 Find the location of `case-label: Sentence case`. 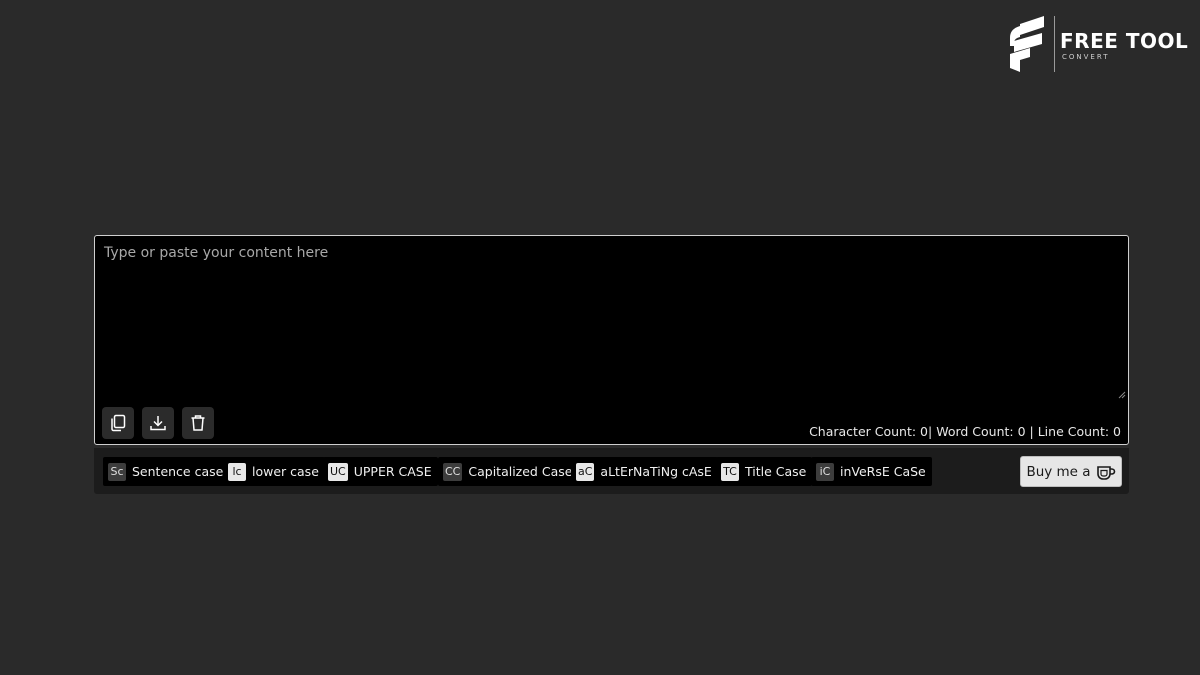

case-label: Sentence case is located at coordinates (178, 471).